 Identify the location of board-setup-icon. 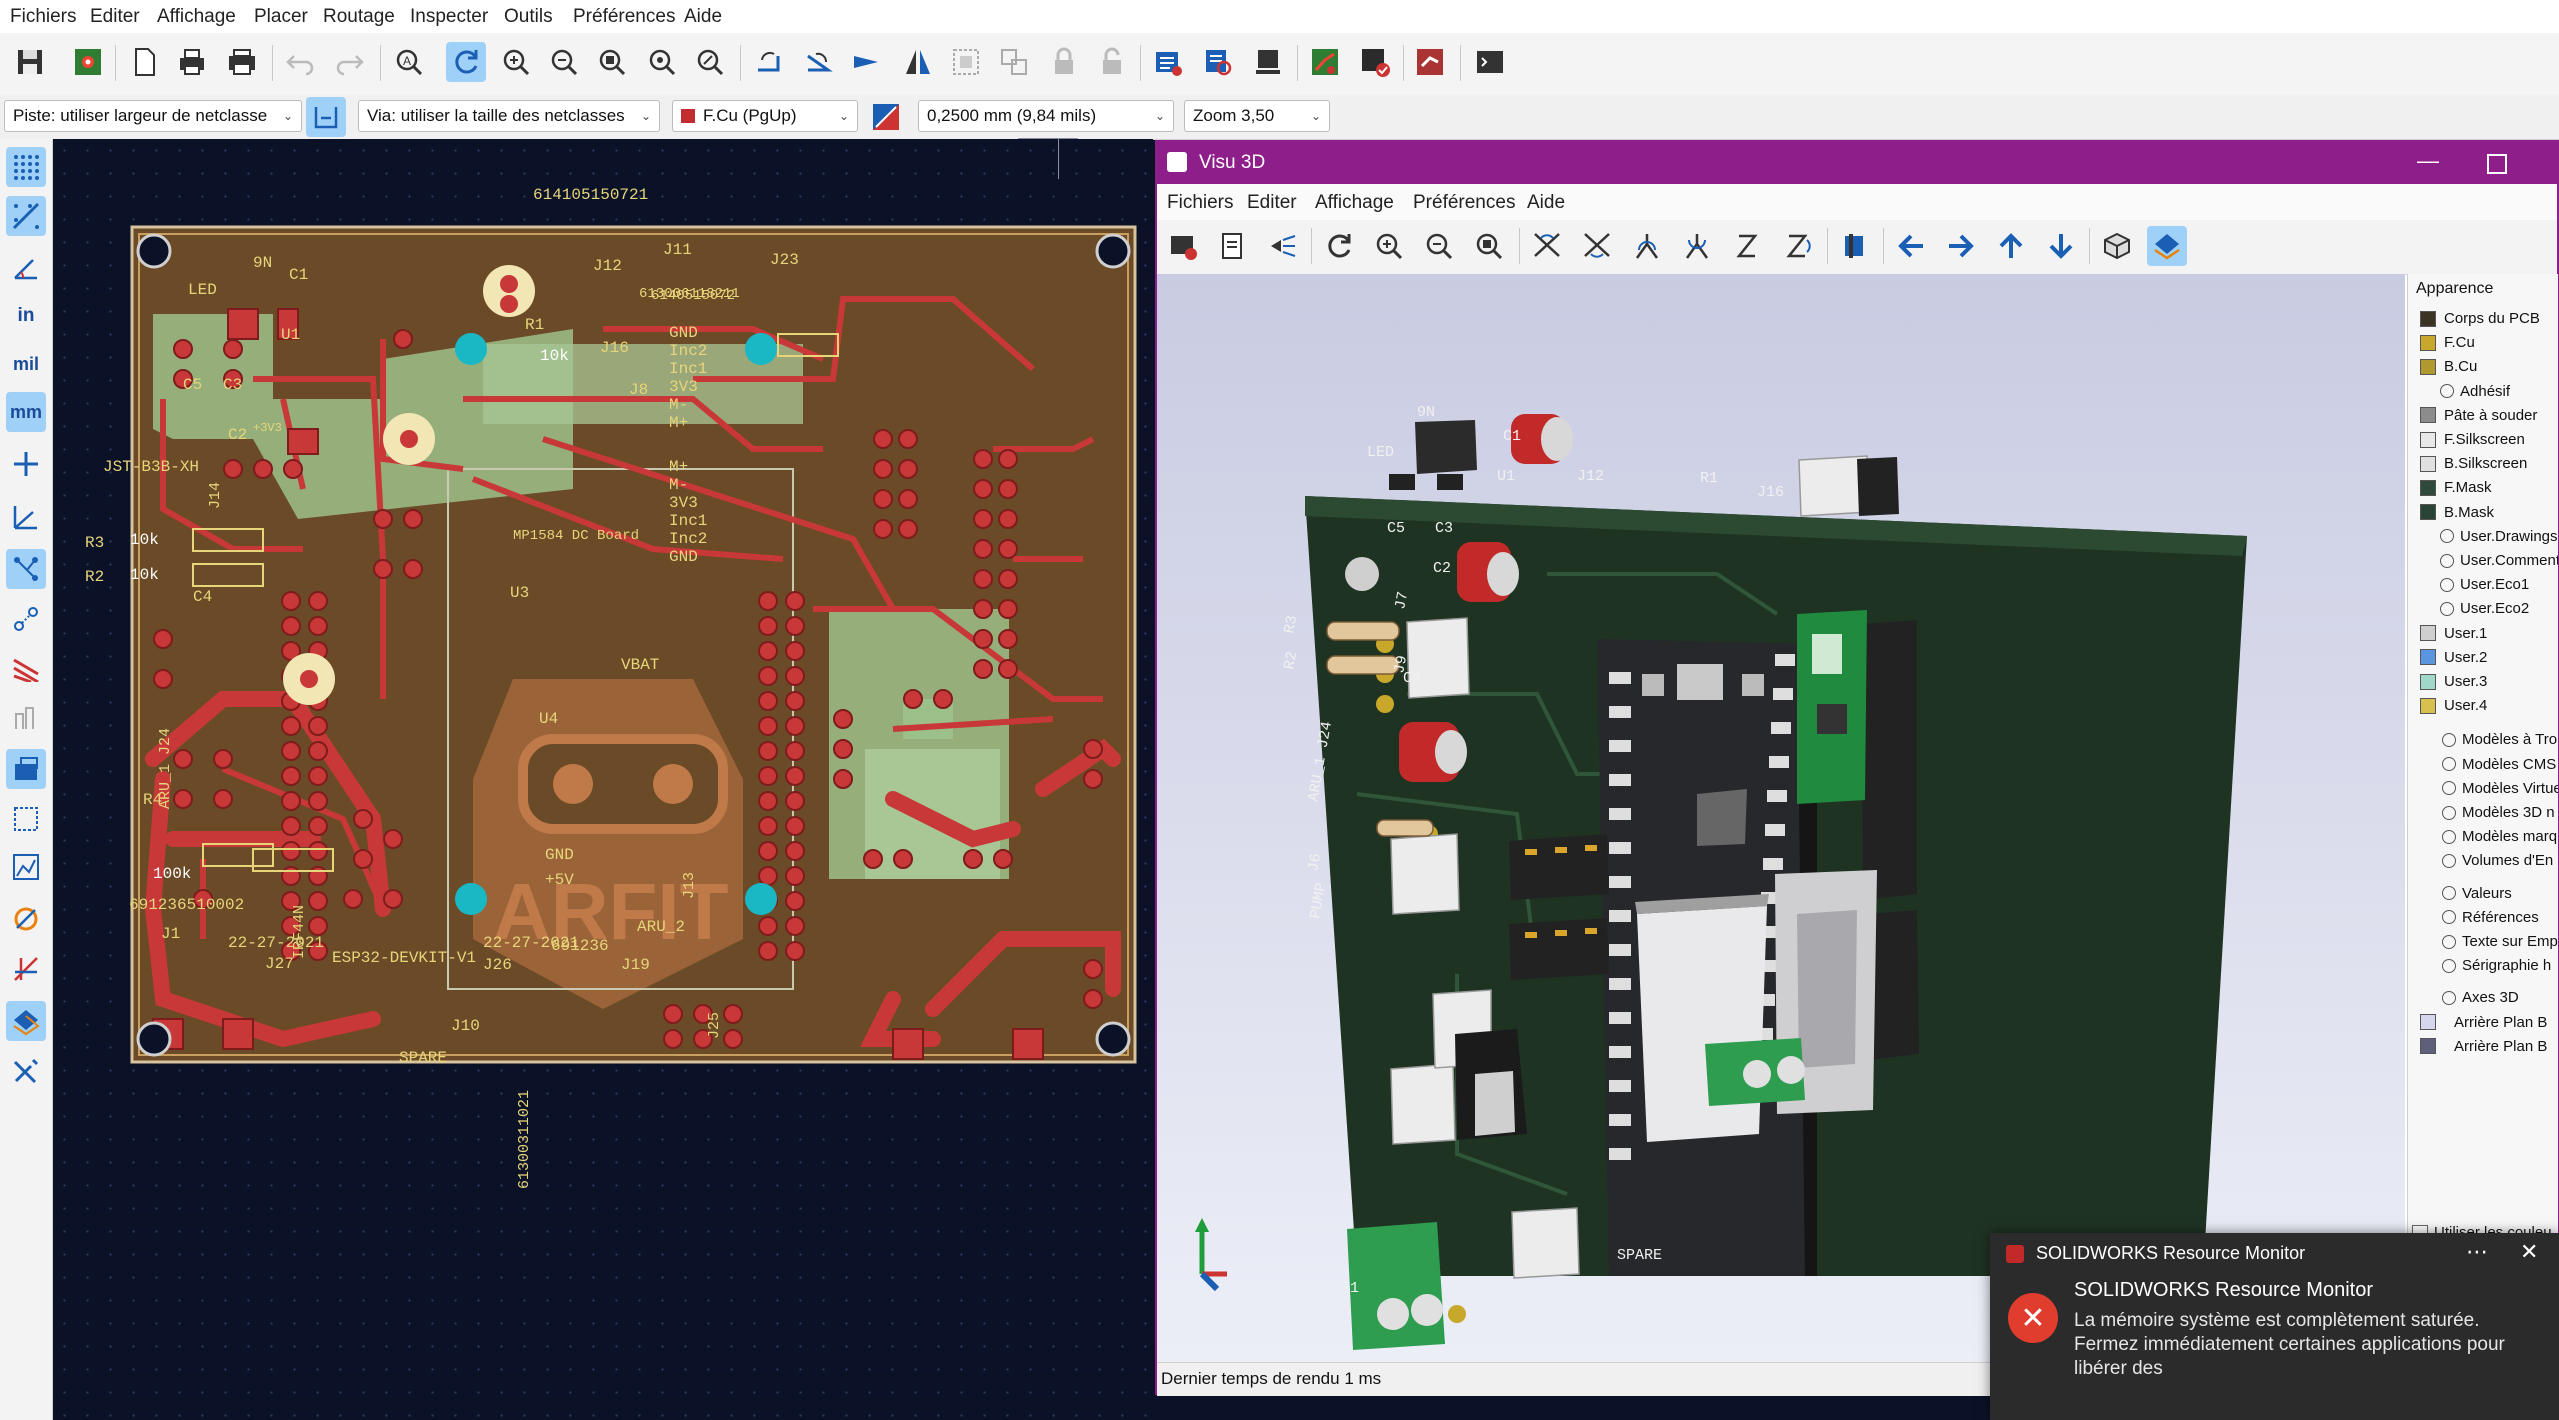
(88, 62).